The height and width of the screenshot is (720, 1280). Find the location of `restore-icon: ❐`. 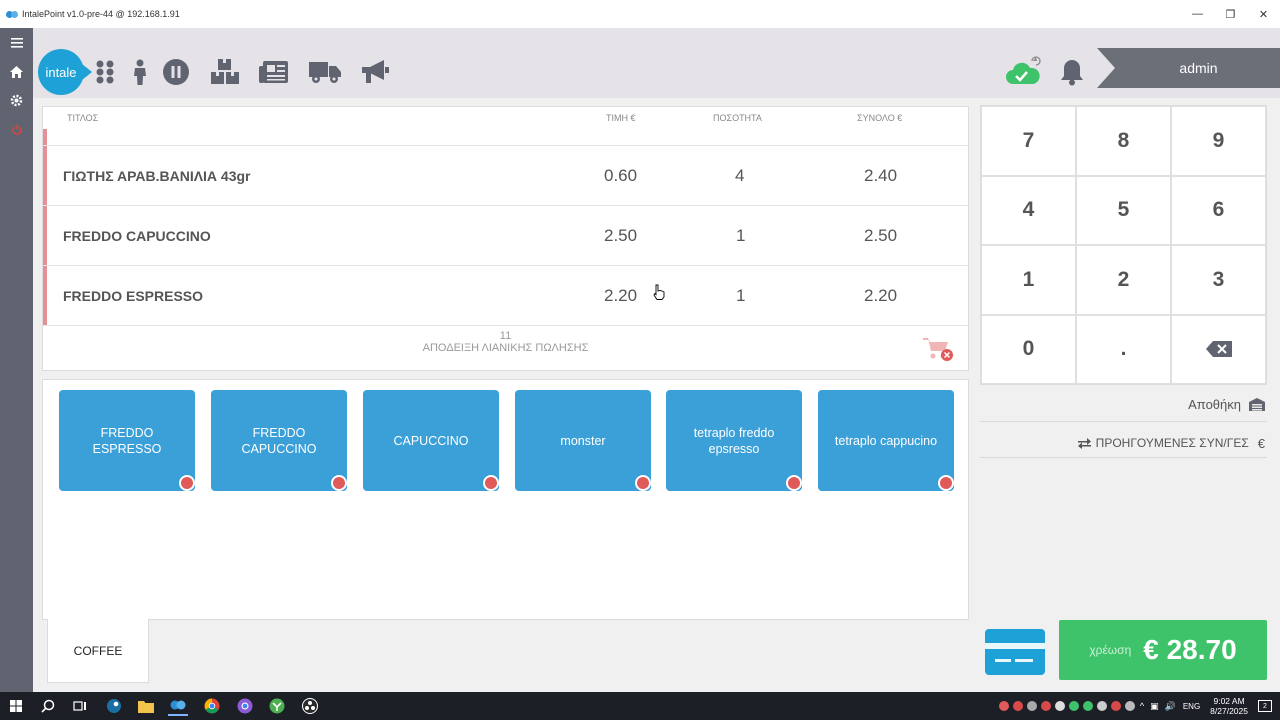

restore-icon: ❐ is located at coordinates (1230, 14).